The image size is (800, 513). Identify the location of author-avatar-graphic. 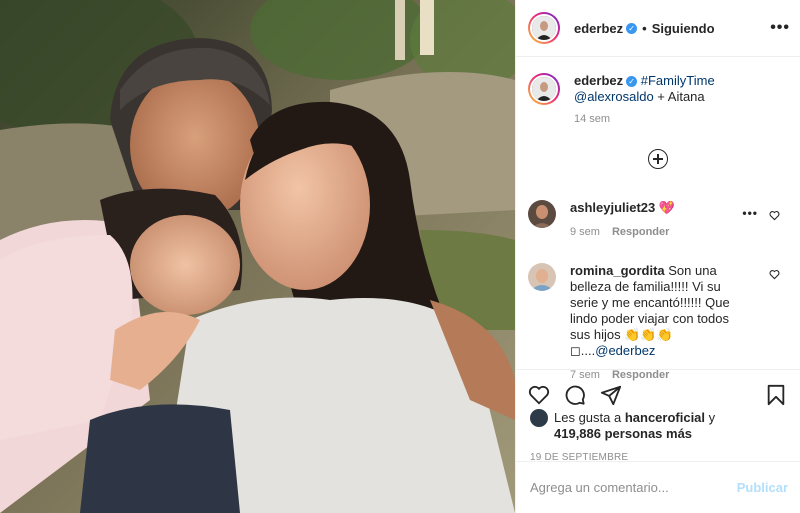
(544, 28).